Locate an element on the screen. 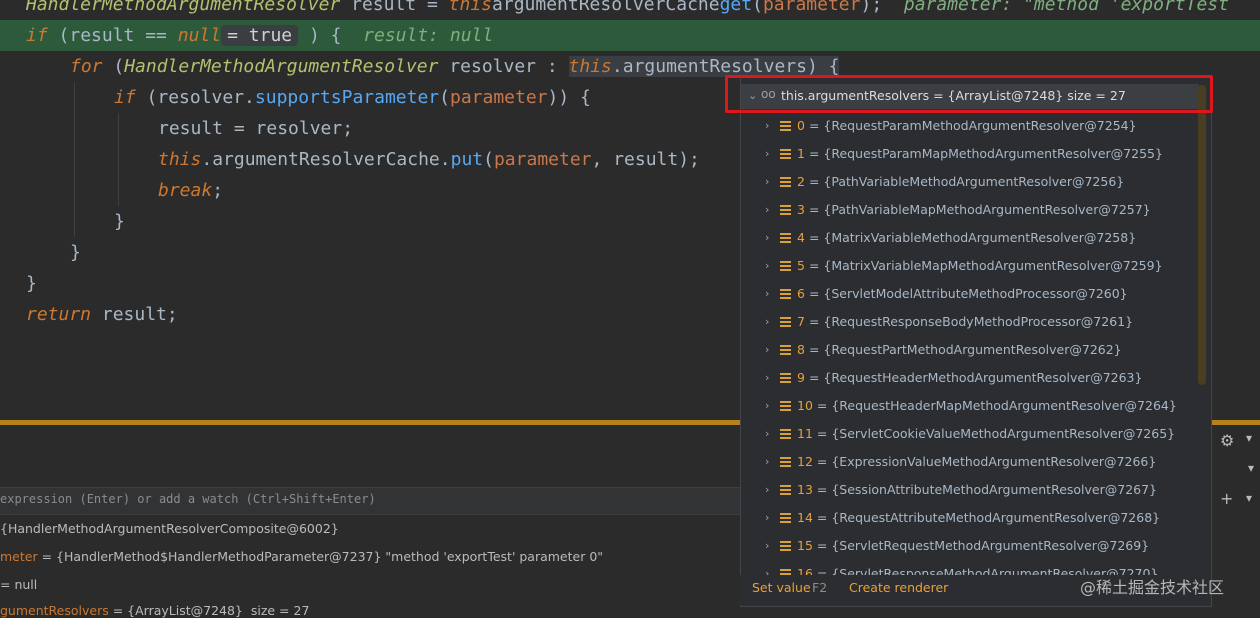 The height and width of the screenshot is (618, 1260). code-line-6: break; is located at coordinates (191, 190).